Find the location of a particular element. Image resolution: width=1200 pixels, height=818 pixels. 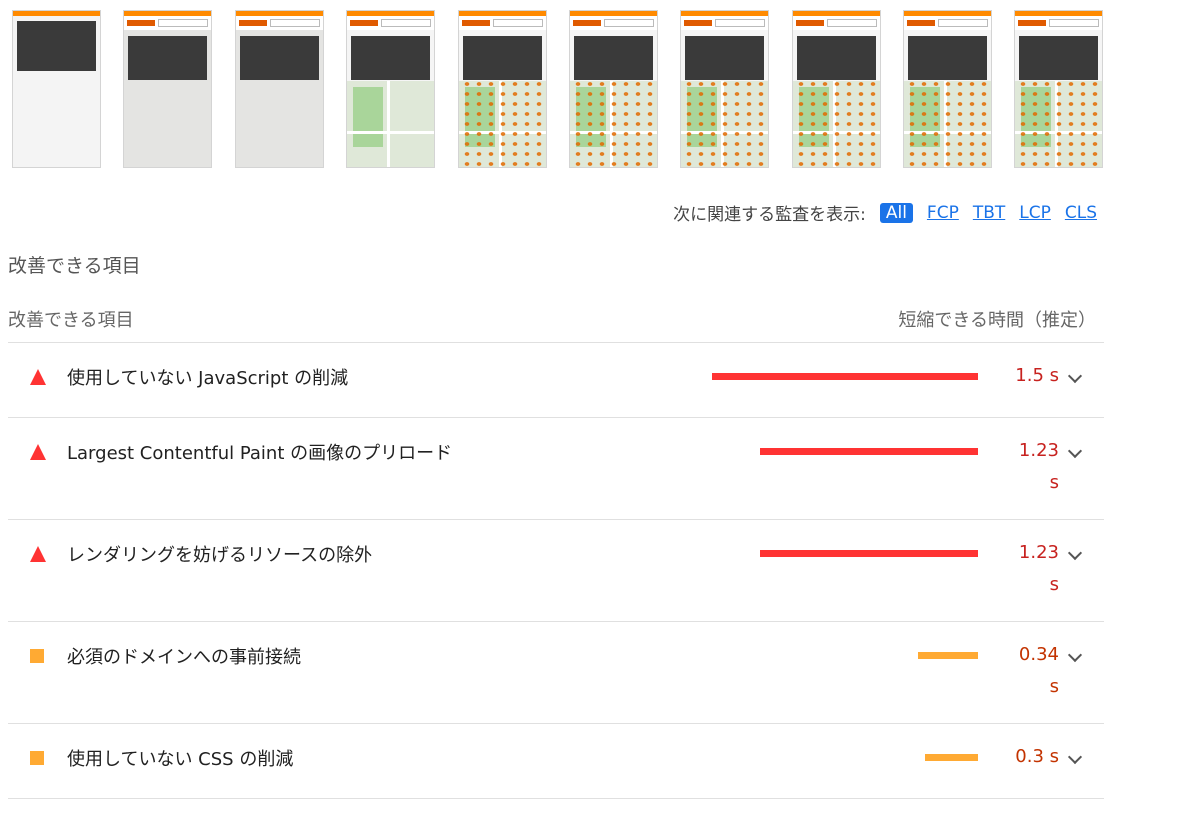

filter-chip-fcp: FCP is located at coordinates (943, 213).